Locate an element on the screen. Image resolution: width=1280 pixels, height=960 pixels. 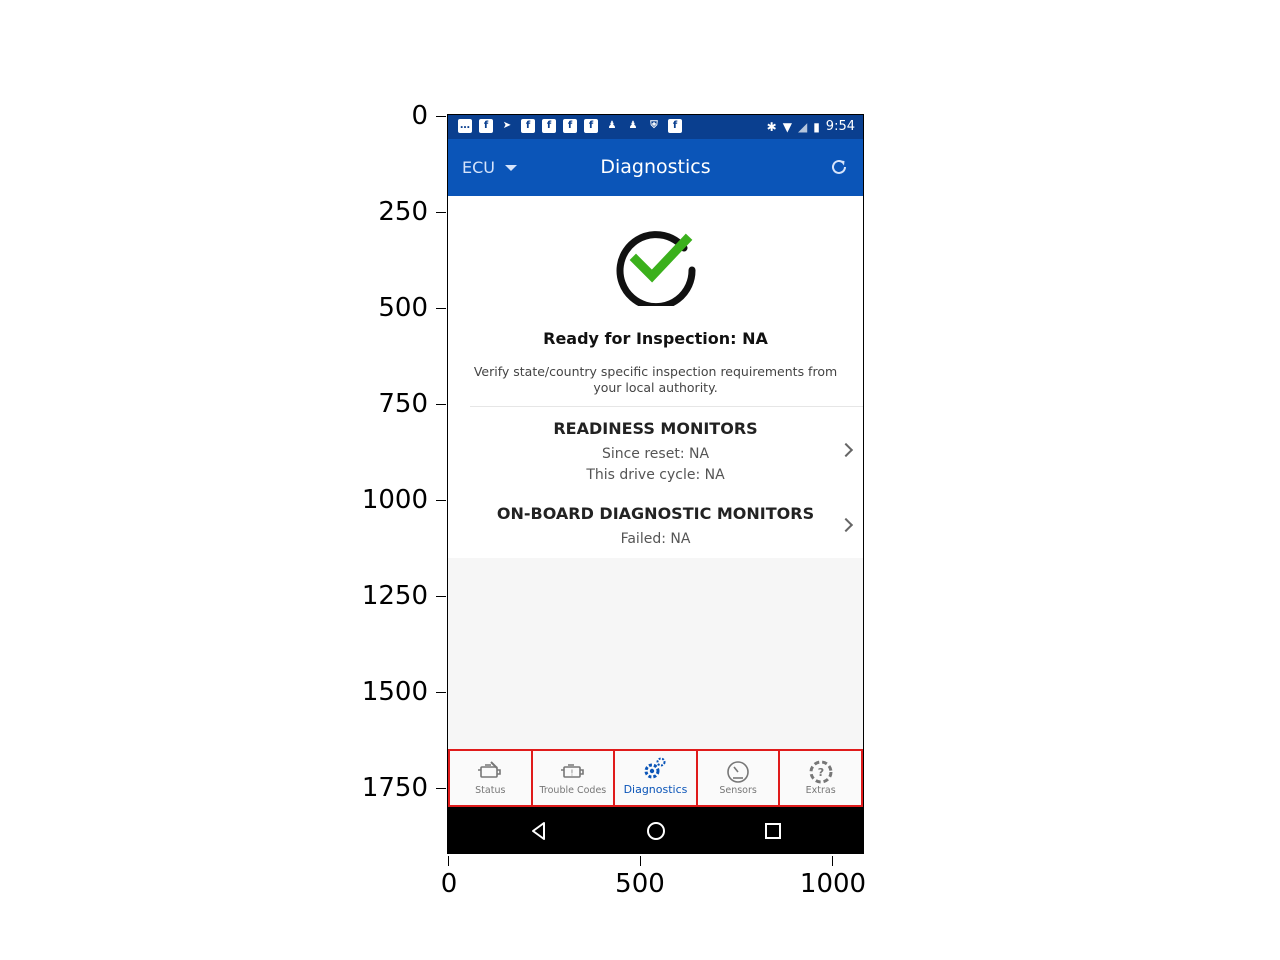
clock: 9:54 is located at coordinates (840, 126).